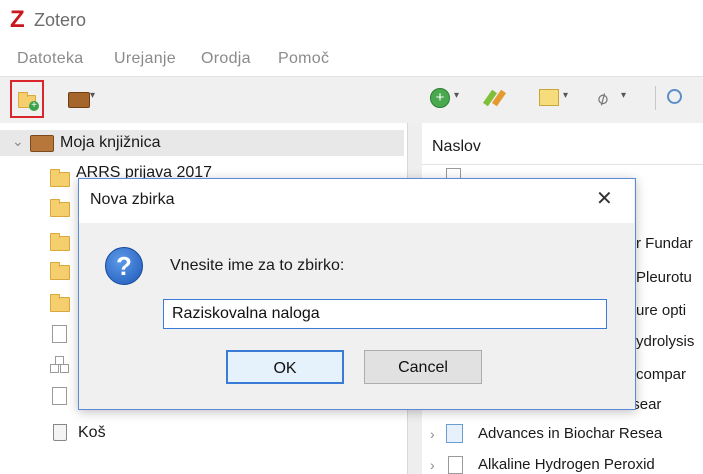  Describe the element at coordinates (257, 265) in the screenshot. I see `dialog-prompt: Vnesite ime za to zbirko:` at that location.